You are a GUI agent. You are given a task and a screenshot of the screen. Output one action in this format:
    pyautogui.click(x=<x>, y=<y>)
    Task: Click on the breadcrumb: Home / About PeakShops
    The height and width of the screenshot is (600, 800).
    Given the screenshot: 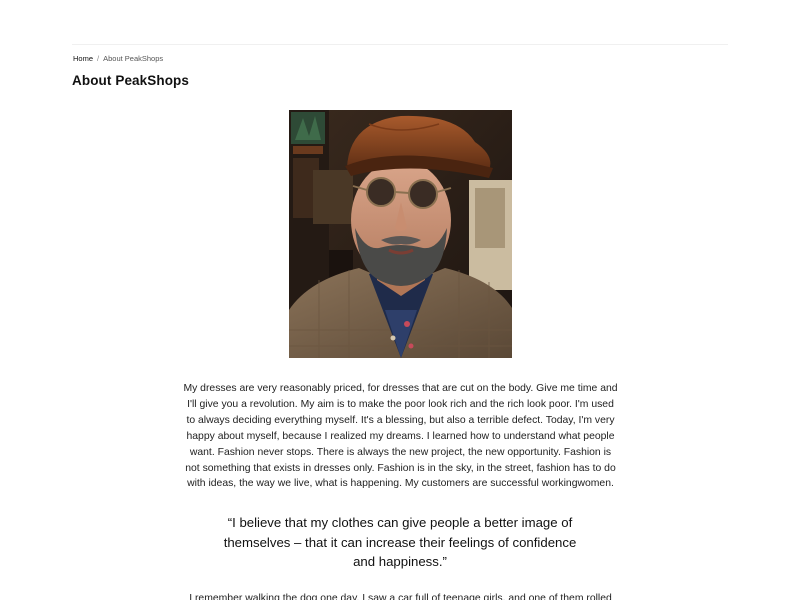 What is the action you would take?
    pyautogui.click(x=118, y=59)
    